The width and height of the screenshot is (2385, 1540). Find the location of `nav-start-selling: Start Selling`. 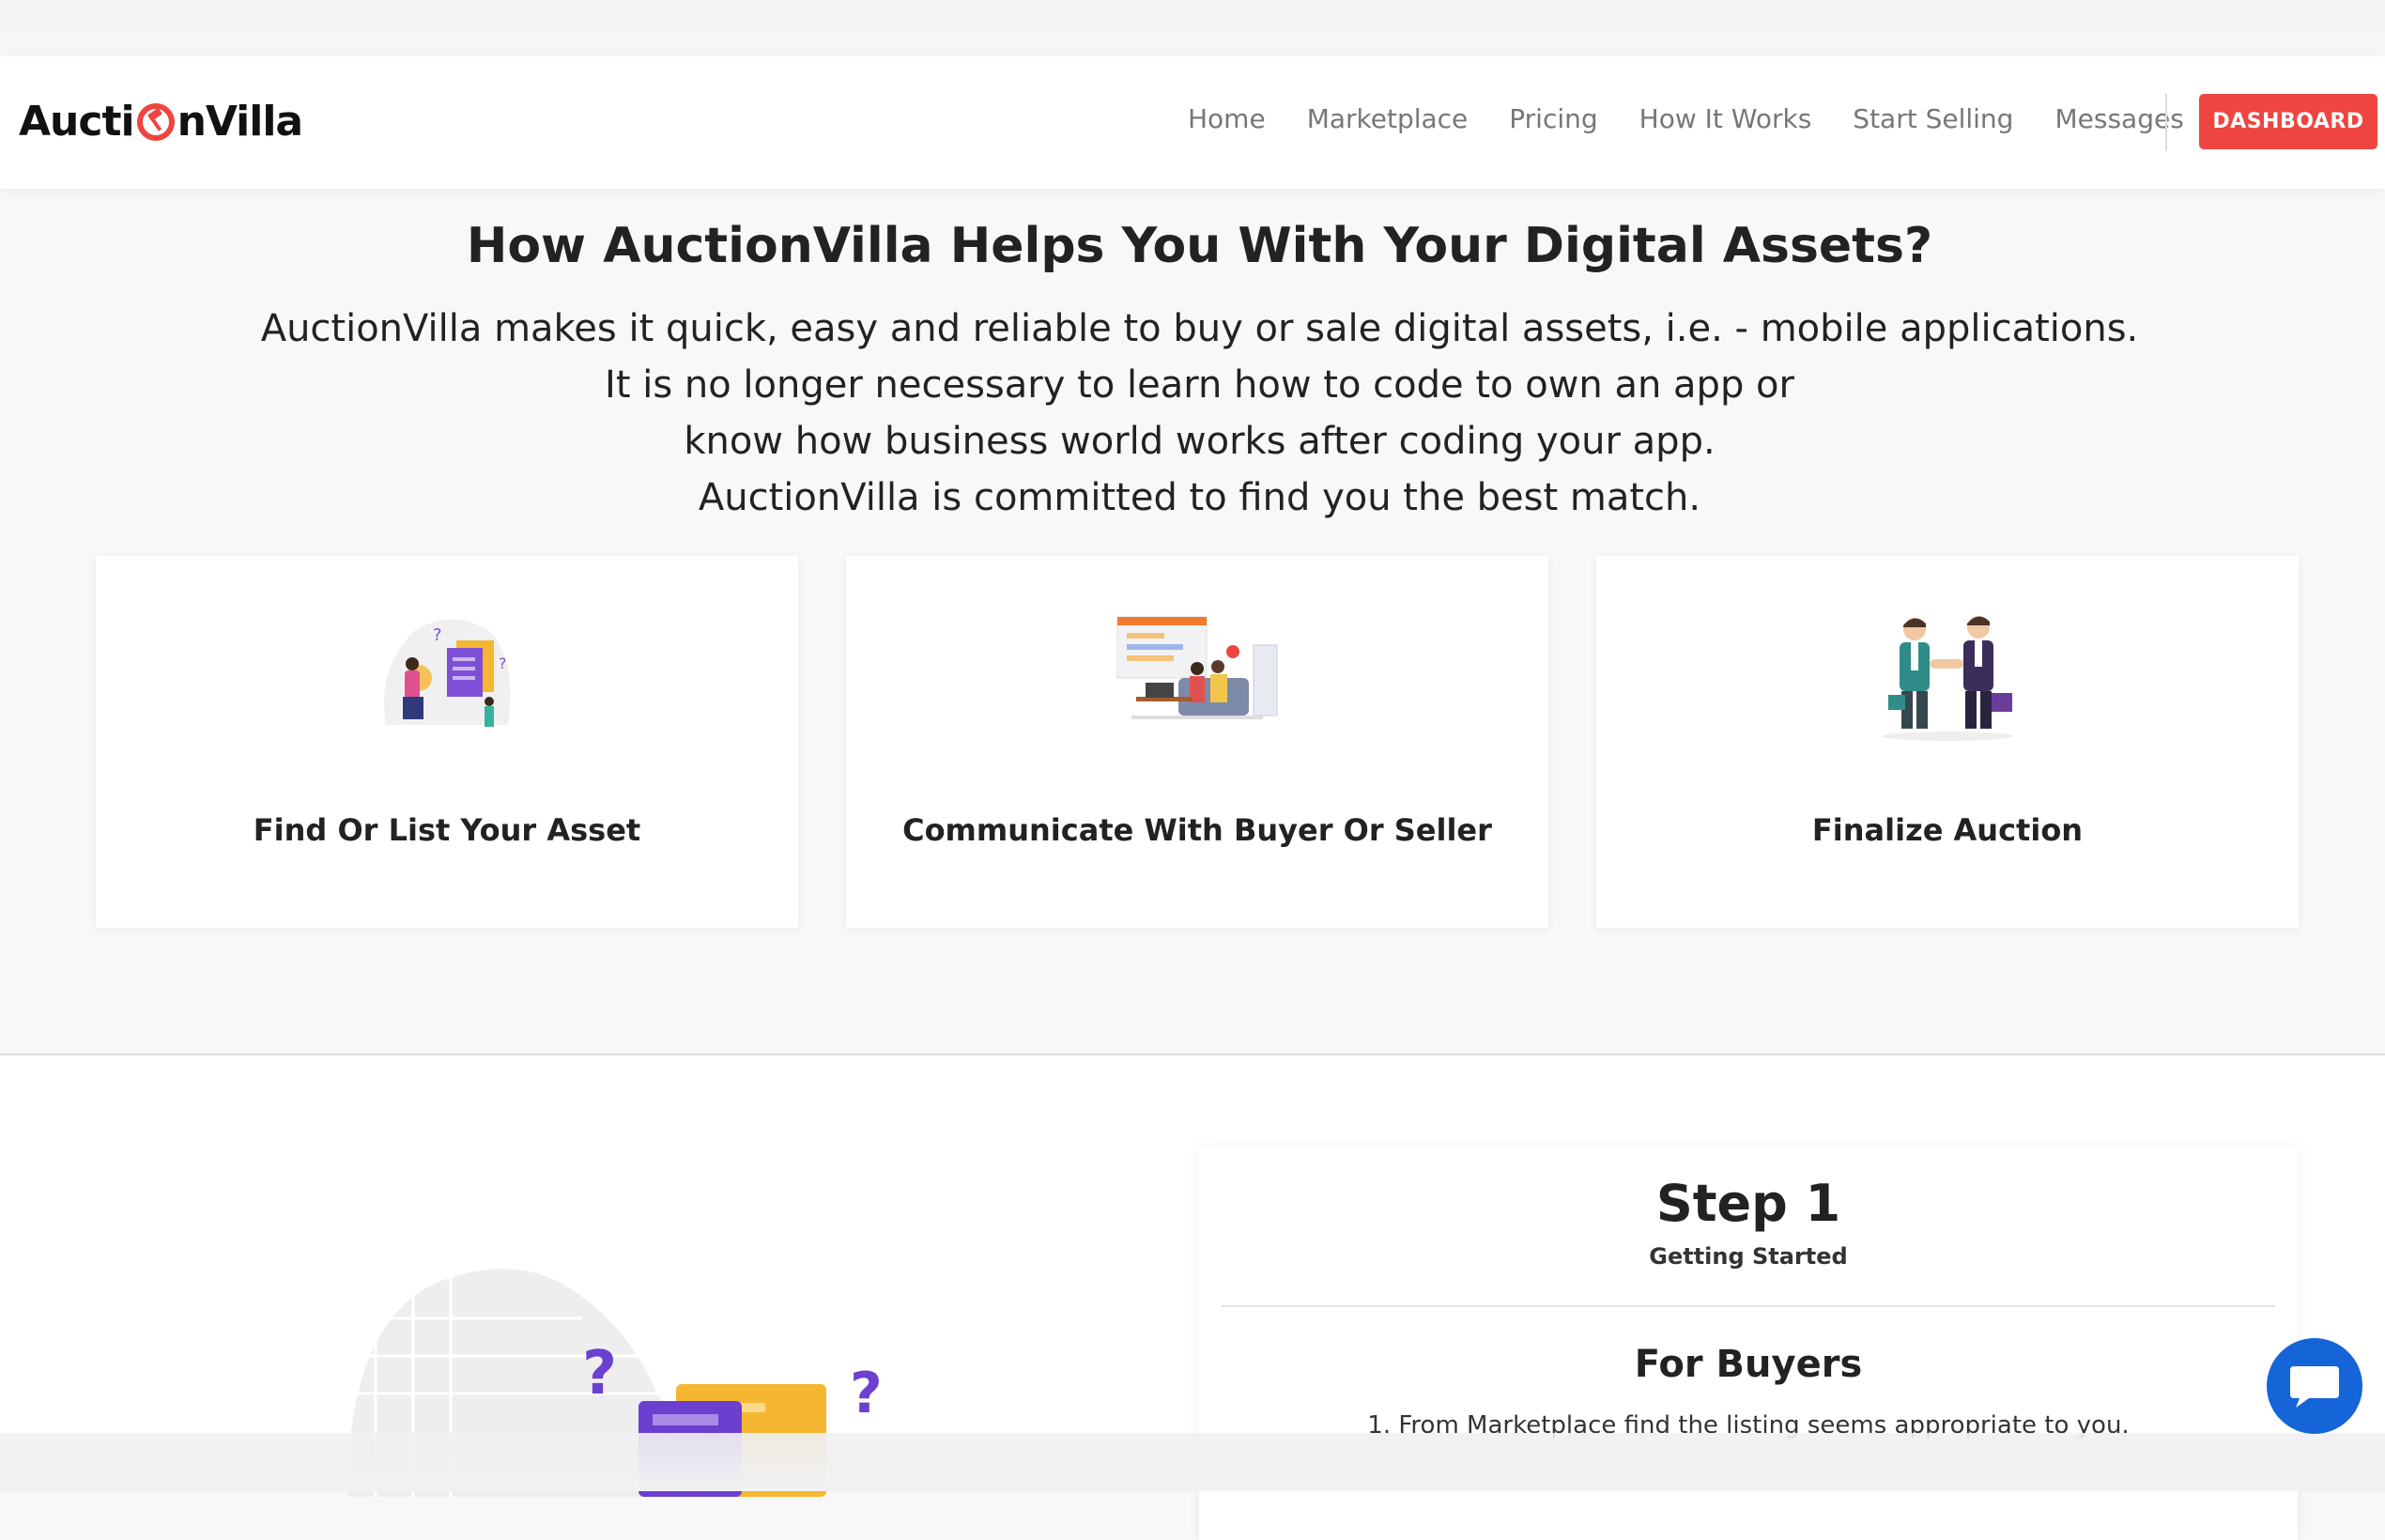

nav-start-selling: Start Selling is located at coordinates (1933, 118).